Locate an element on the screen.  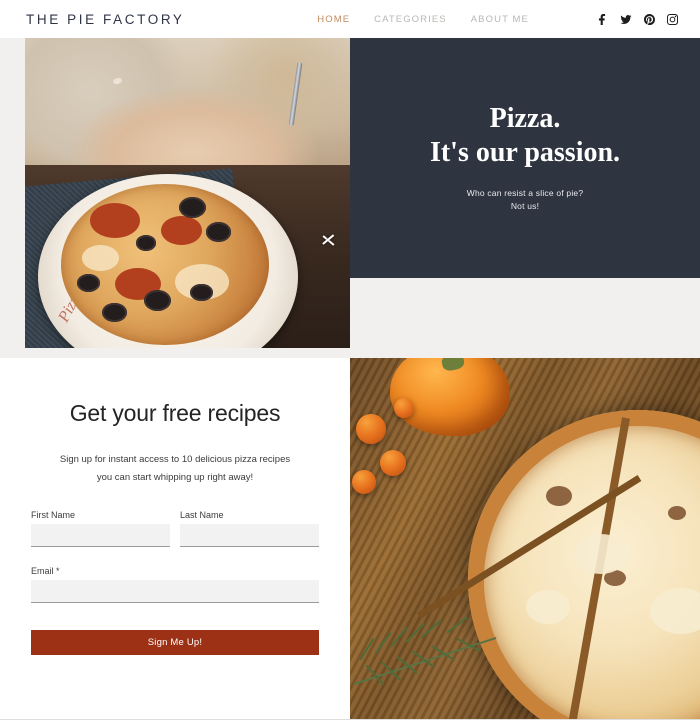
twitter-icon is located at coordinates (626, 19).